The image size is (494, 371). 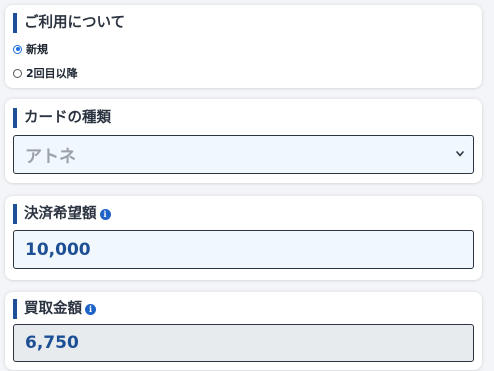 I want to click on radio-repeat-indicator, so click(x=17, y=73).